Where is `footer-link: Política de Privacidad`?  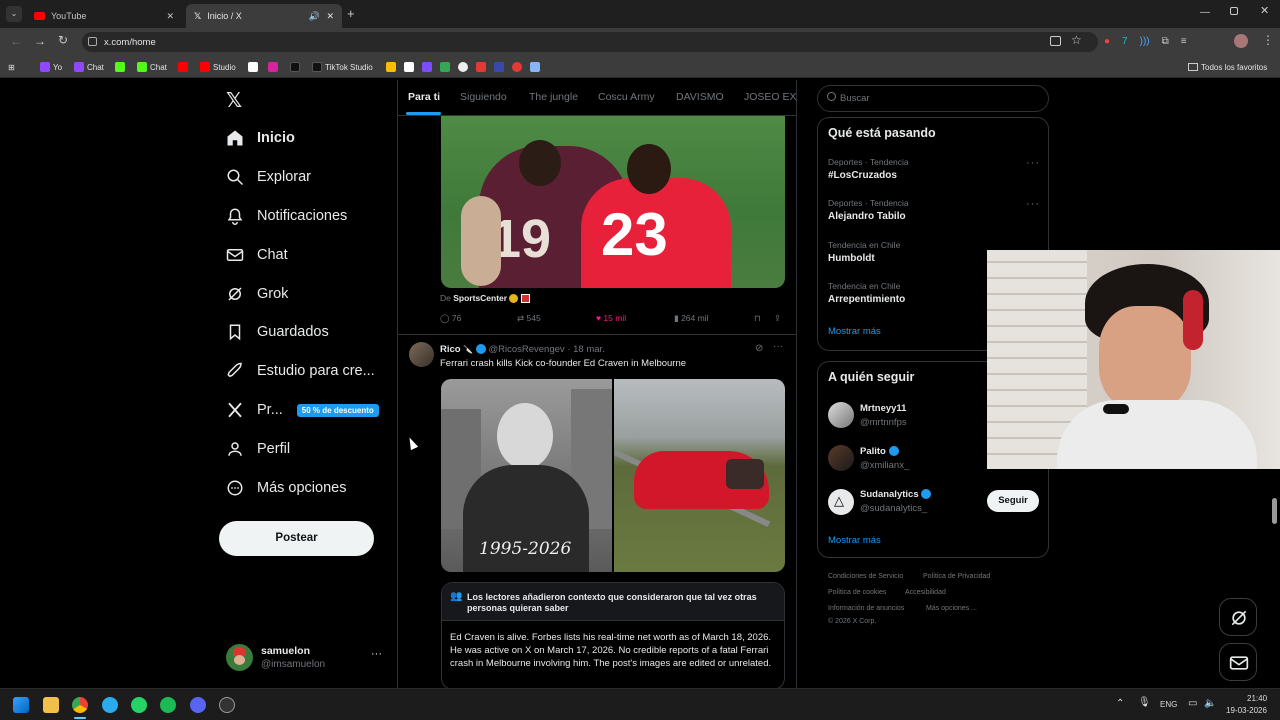 footer-link: Política de Privacidad is located at coordinates (956, 576).